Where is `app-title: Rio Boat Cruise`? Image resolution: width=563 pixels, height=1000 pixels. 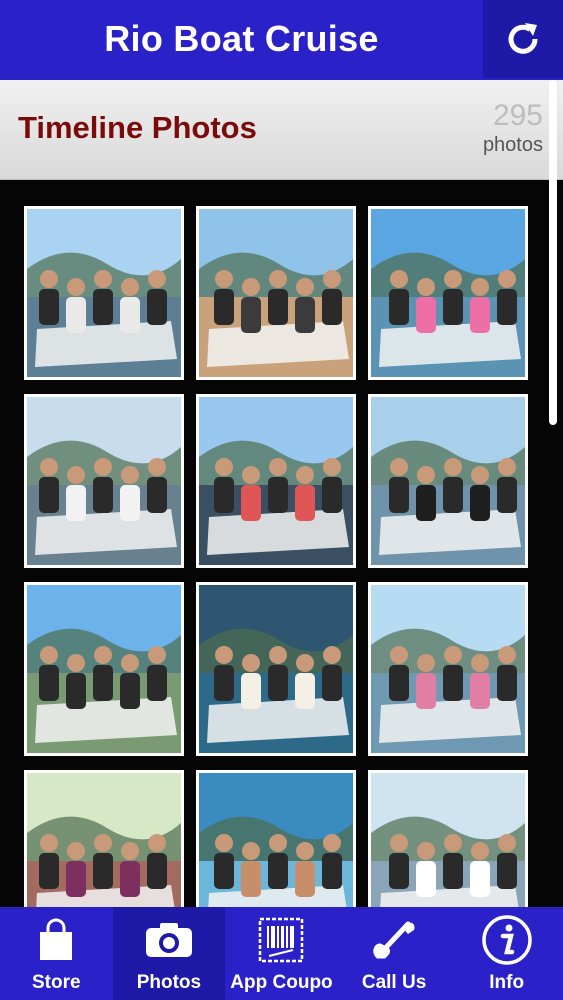
app-title: Rio Boat Cruise is located at coordinates (241, 38).